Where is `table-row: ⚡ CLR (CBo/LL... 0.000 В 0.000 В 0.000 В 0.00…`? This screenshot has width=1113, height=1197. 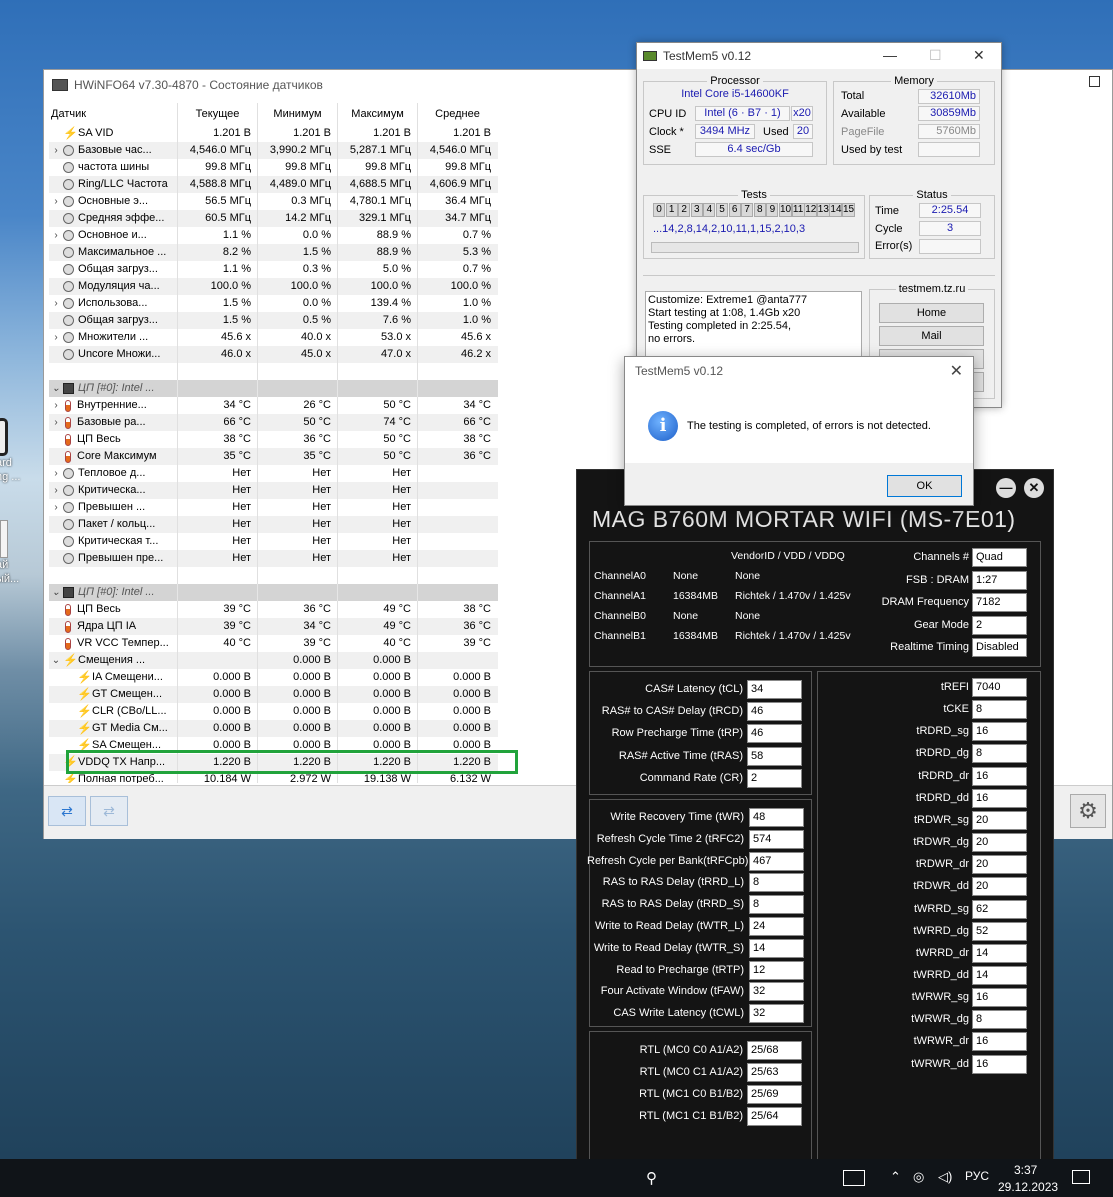
table-row: ⚡ CLR (CBo/LL... 0.000 В 0.000 В 0.000 В 0.00… is located at coordinates (273, 711).